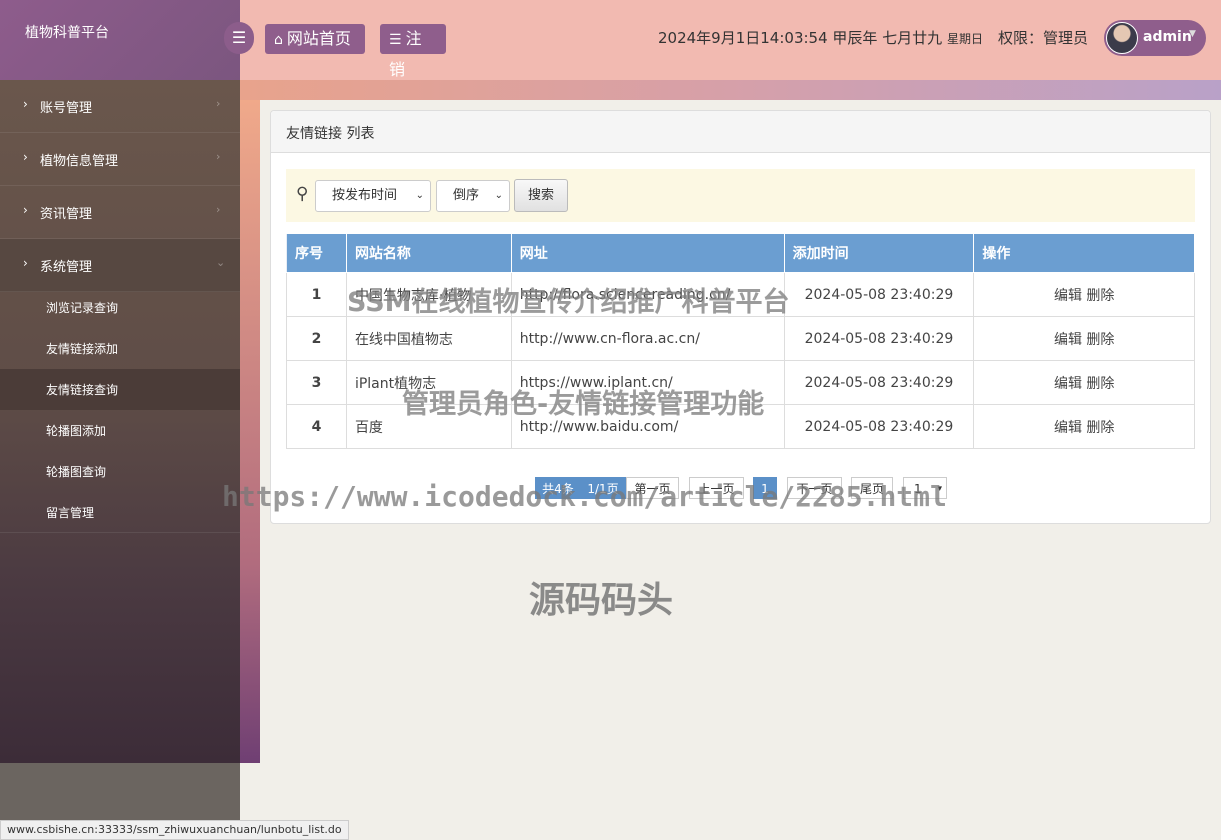 The image size is (1221, 840). What do you see at coordinates (413, 51) in the screenshot?
I see `logout-button: ☰ 注销` at bounding box center [413, 51].